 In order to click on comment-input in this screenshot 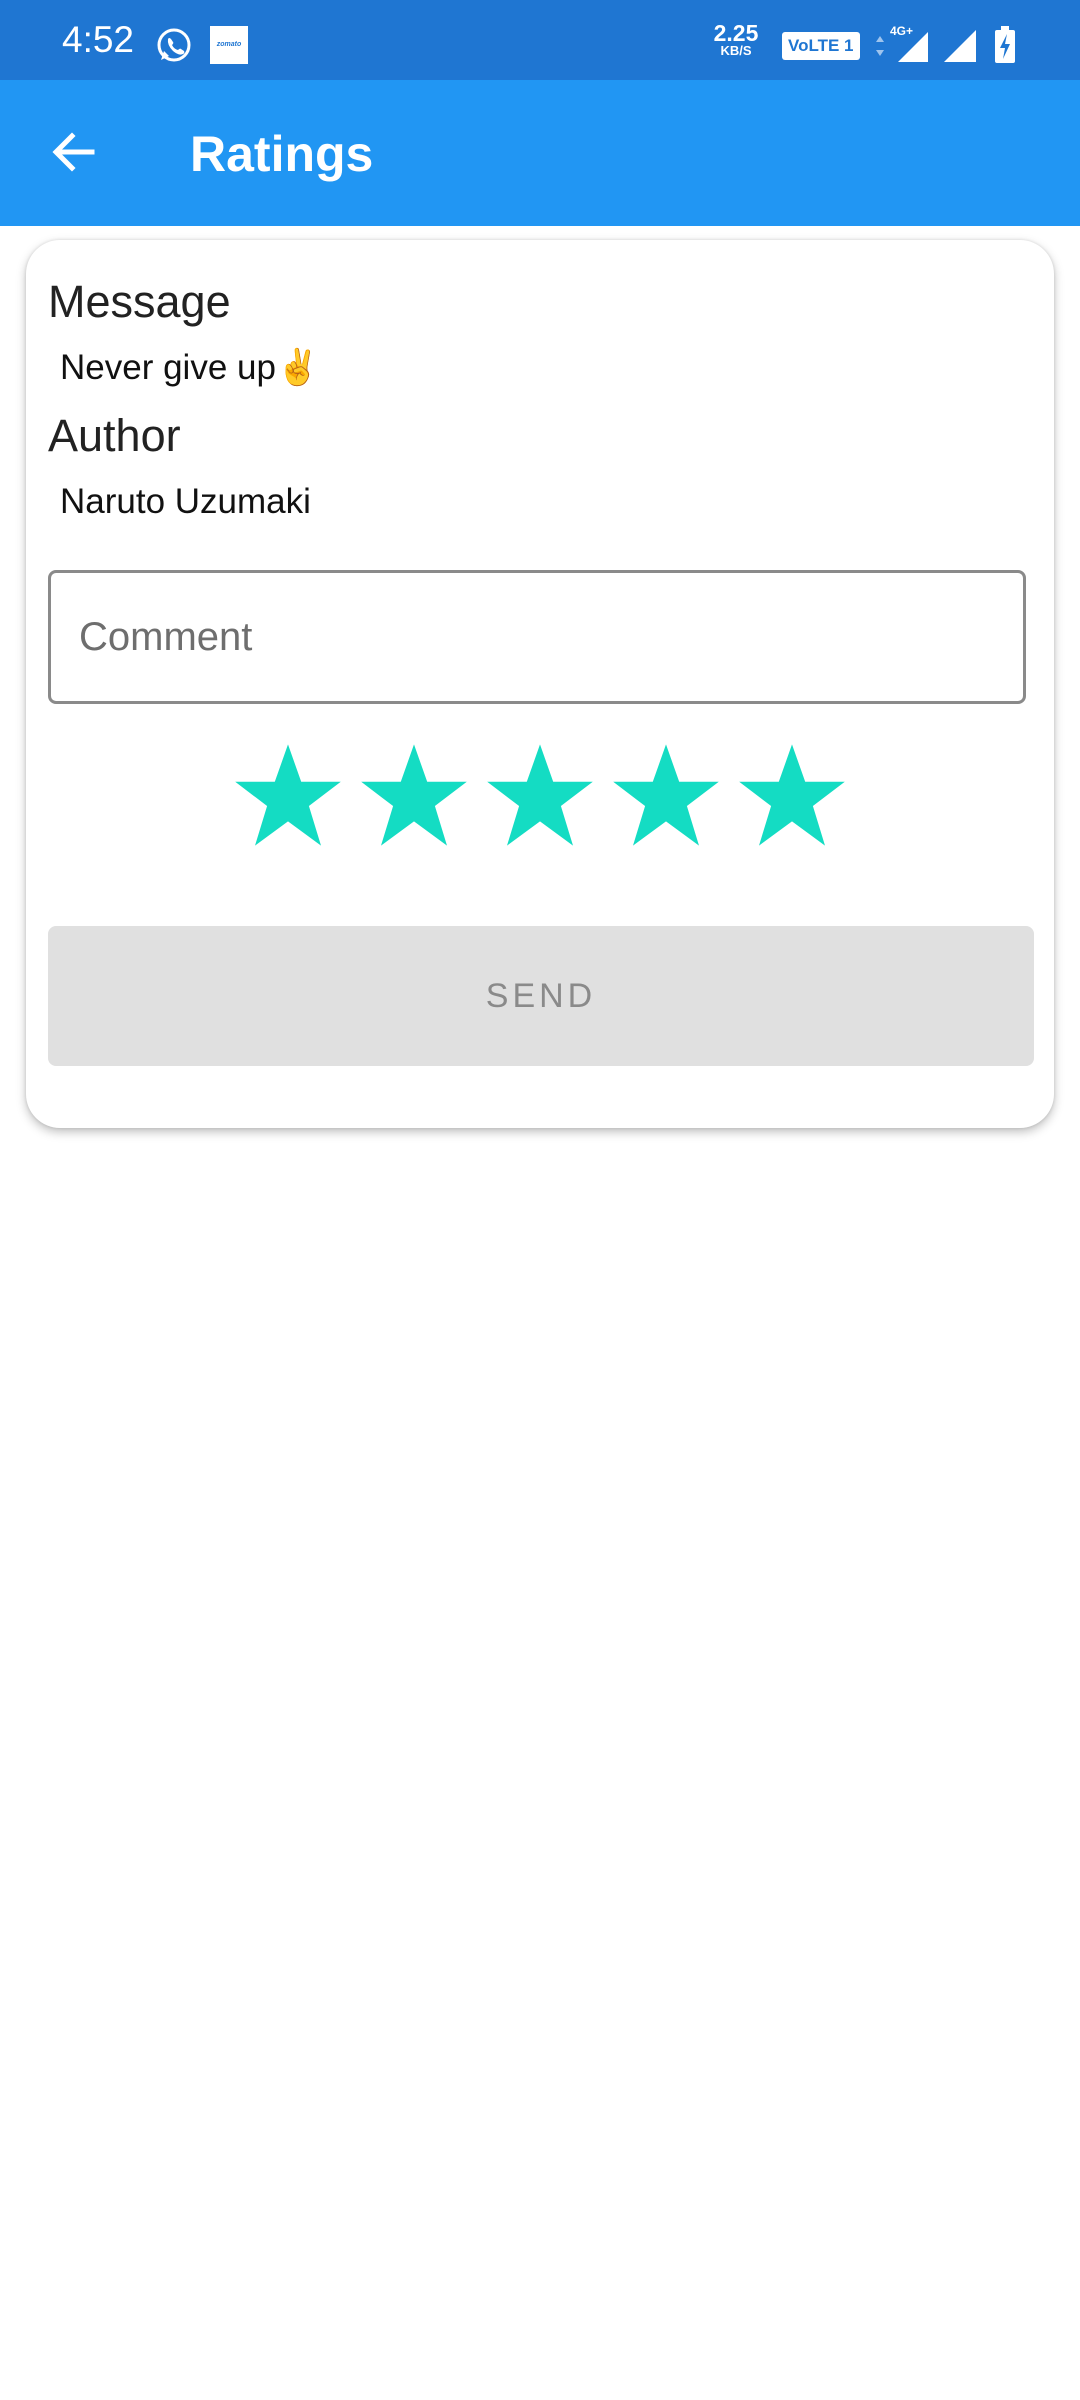, I will do `click(537, 637)`.